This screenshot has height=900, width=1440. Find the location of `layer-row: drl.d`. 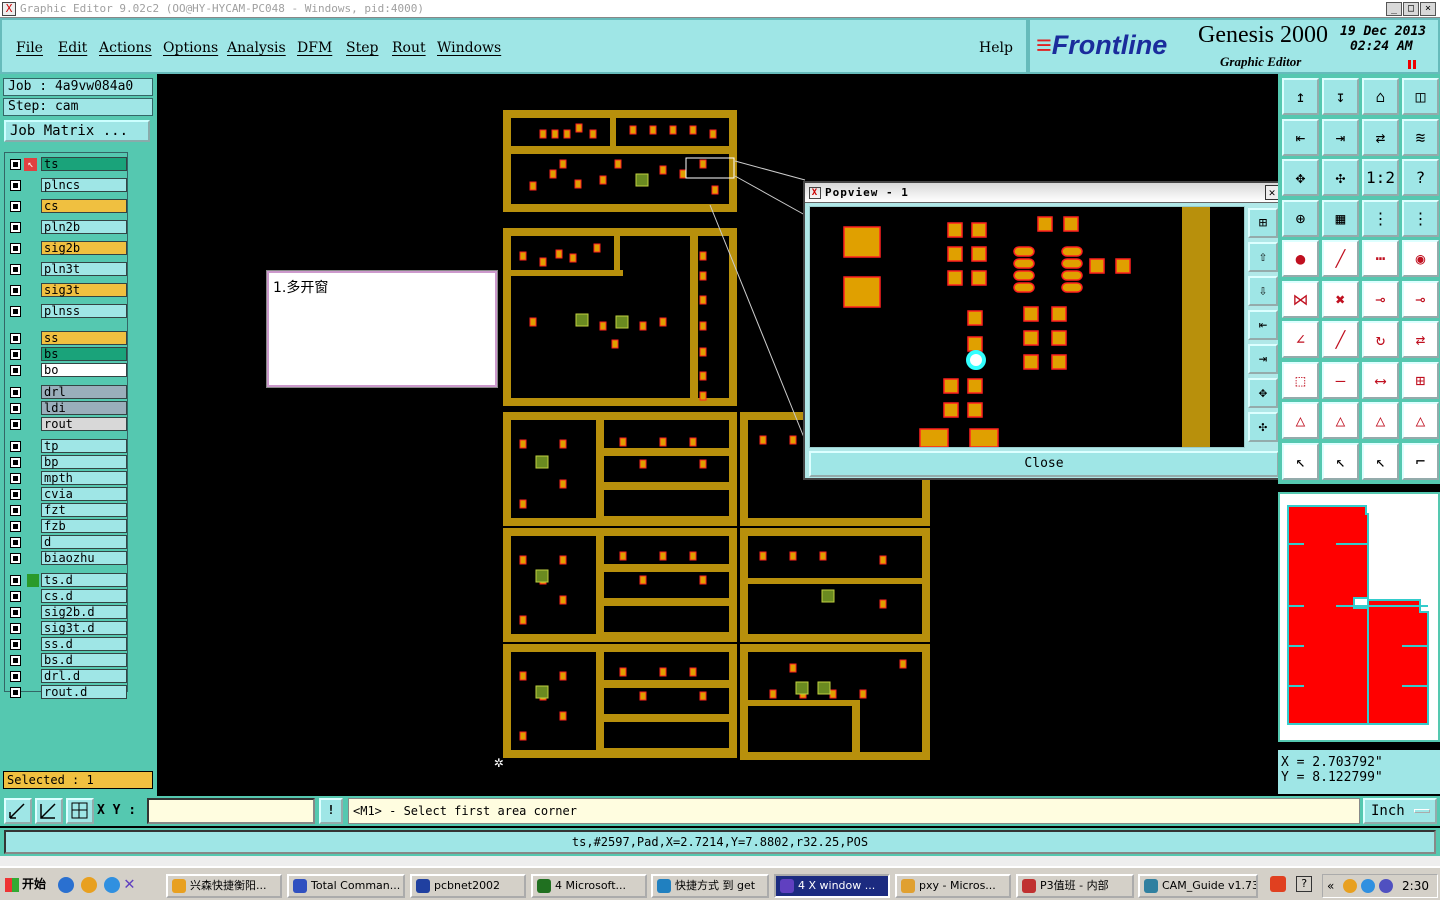

layer-row: drl.d is located at coordinates (67, 676).